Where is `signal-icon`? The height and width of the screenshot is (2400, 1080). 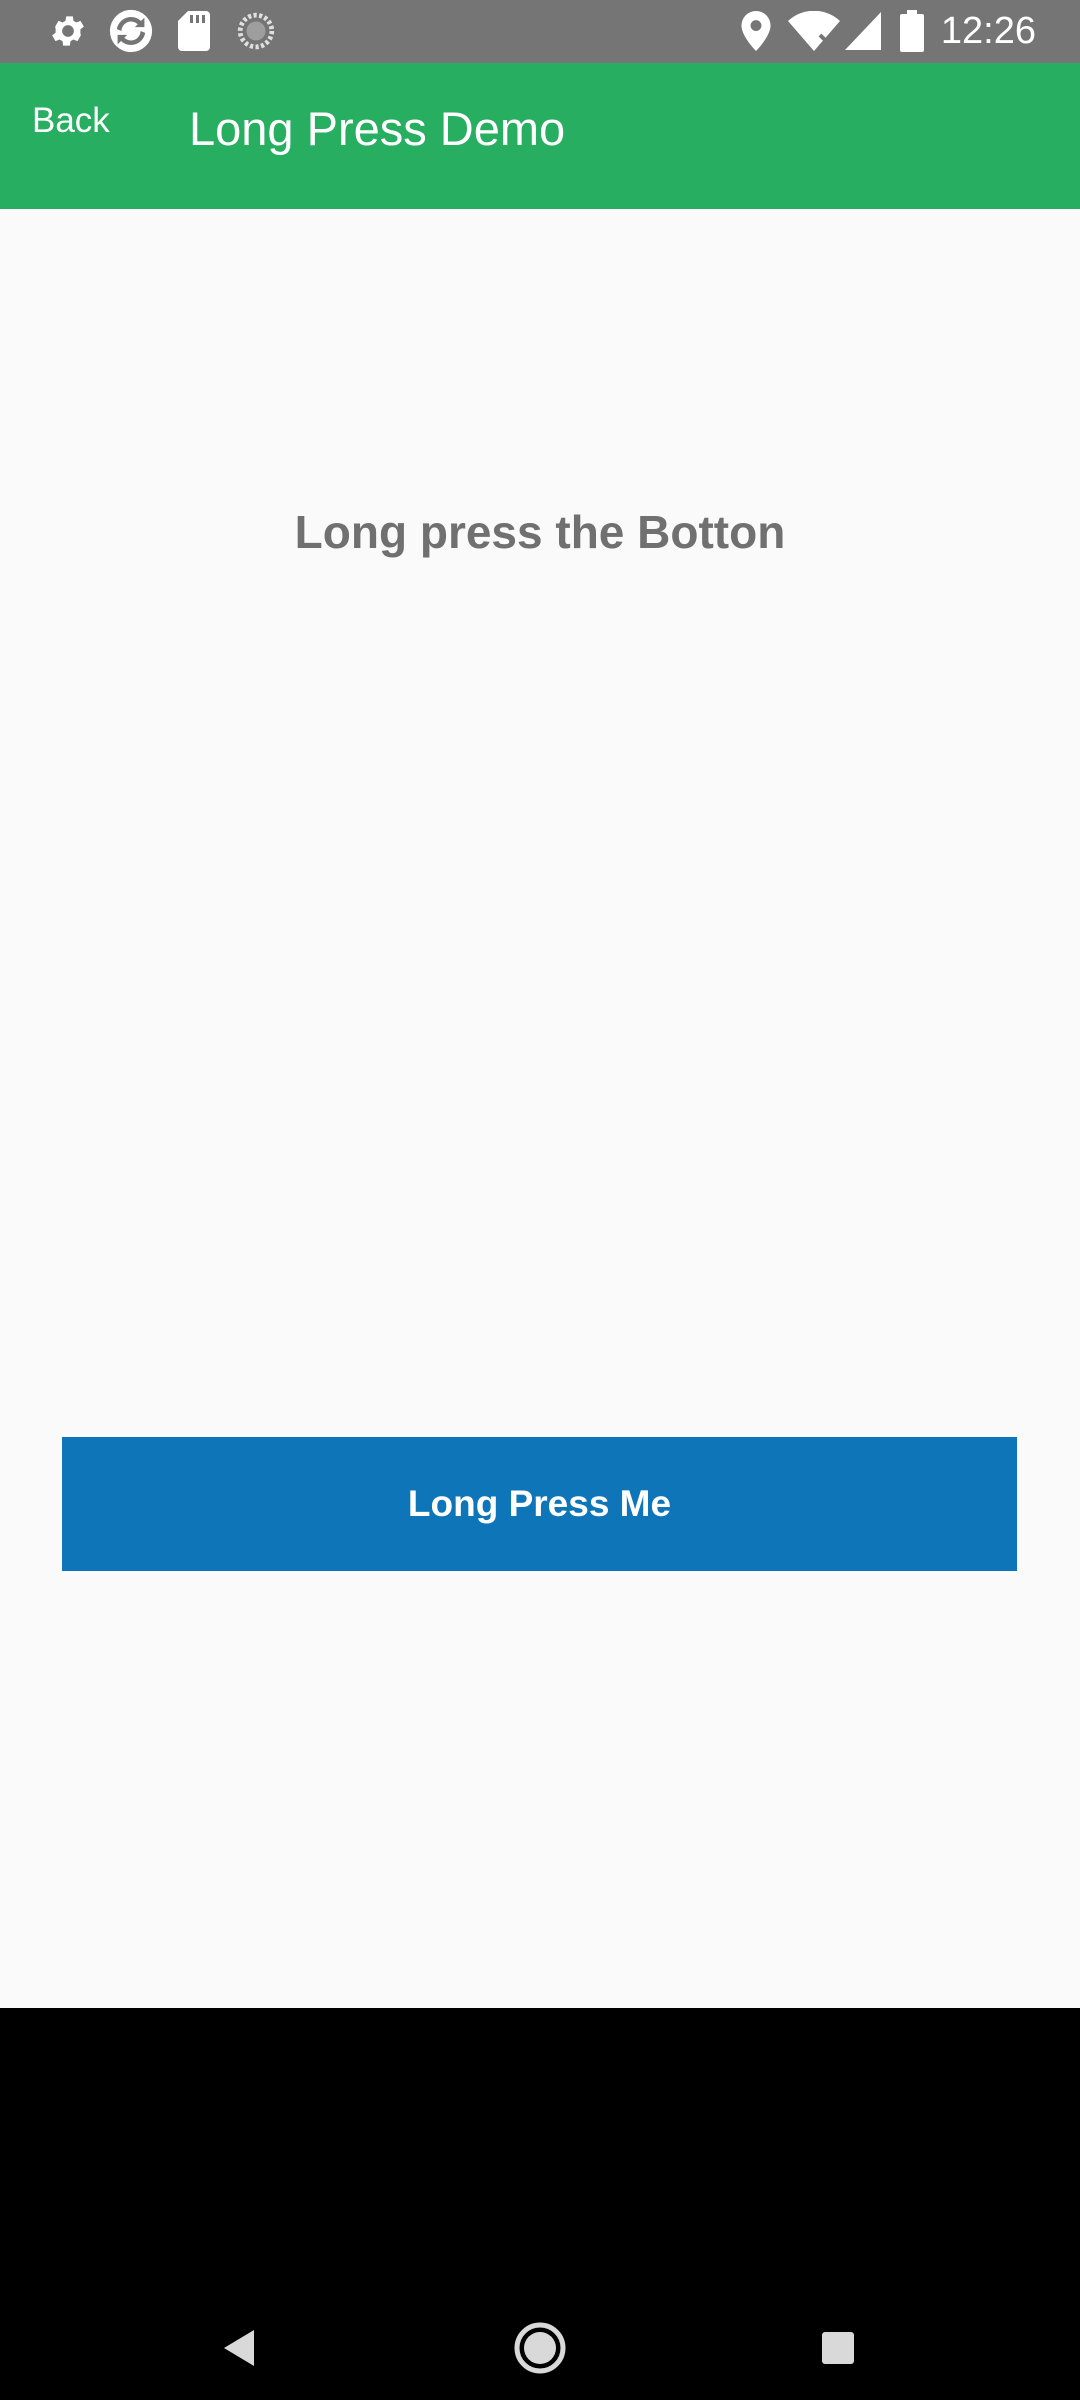 signal-icon is located at coordinates (863, 31).